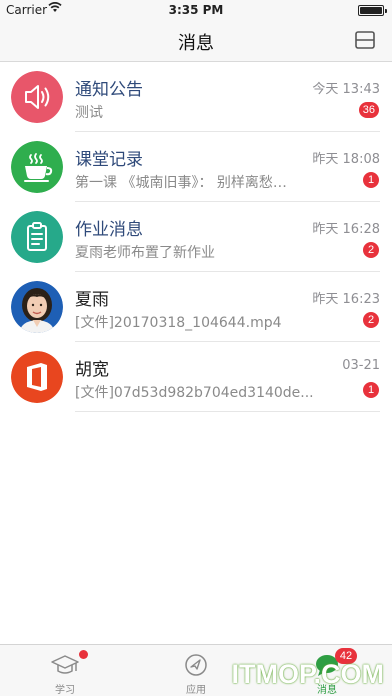  What do you see at coordinates (65, 667) in the screenshot?
I see `graduation-cap-icon` at bounding box center [65, 667].